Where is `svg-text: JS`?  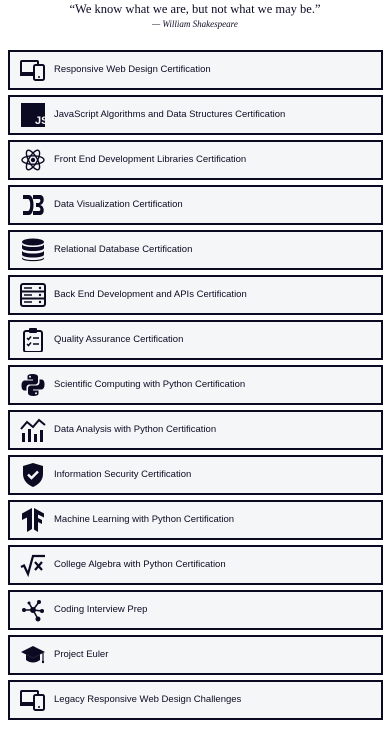 svg-text: JS is located at coordinates (40, 121).